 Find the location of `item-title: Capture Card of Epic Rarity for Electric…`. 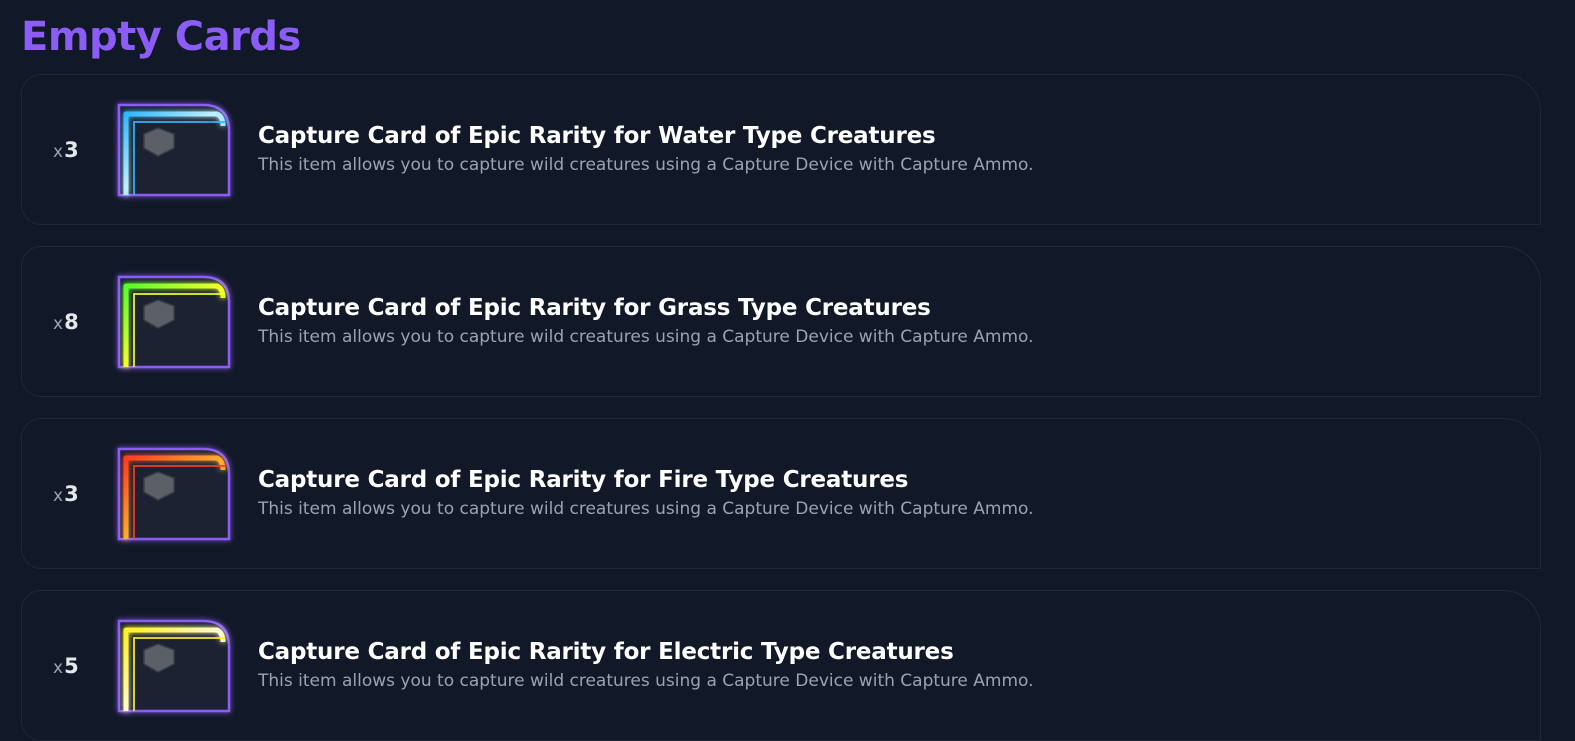

item-title: Capture Card of Epic Rarity for Electric… is located at coordinates (606, 651).